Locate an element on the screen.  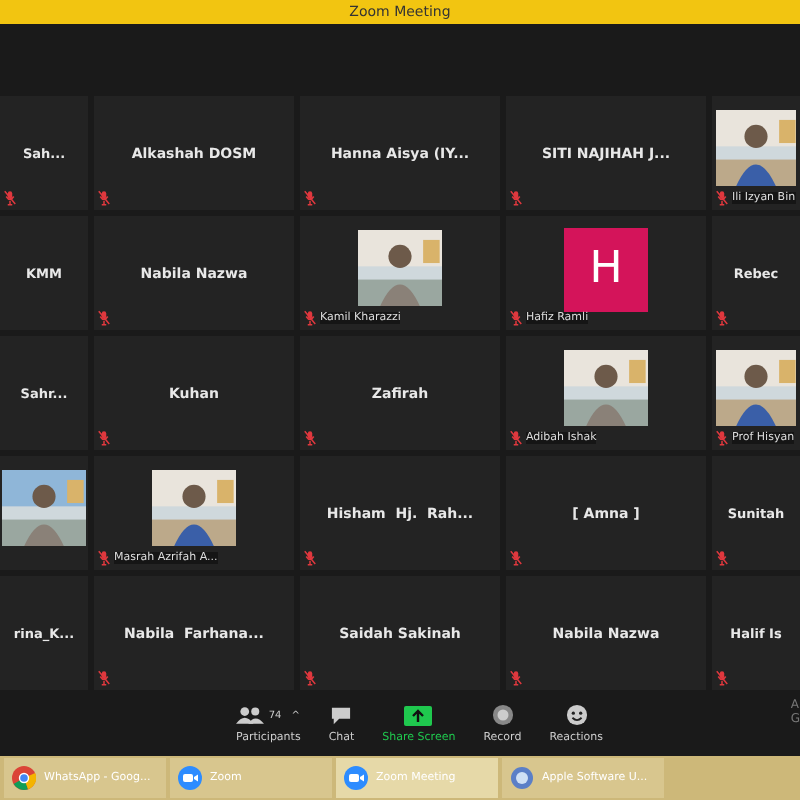
record-icon is located at coordinates (502, 715).